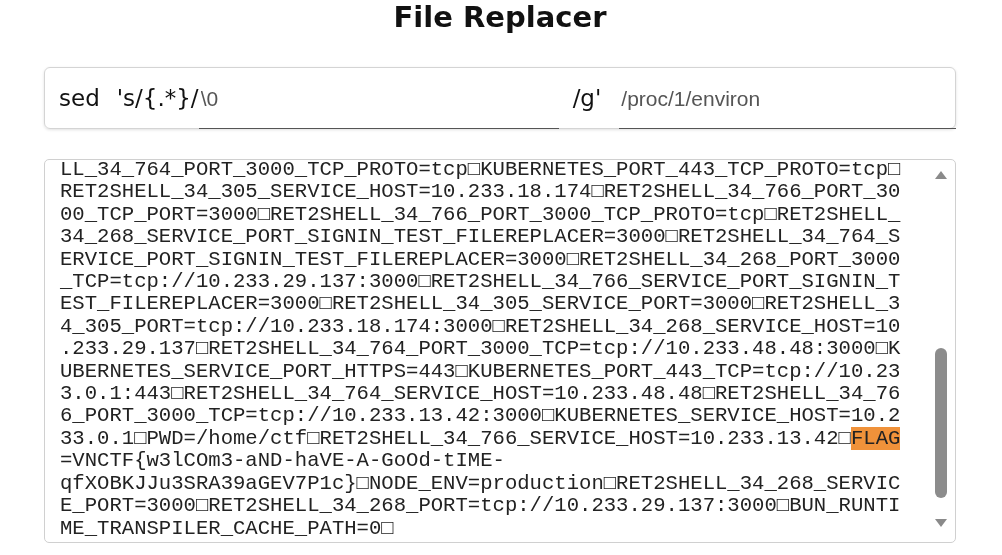  What do you see at coordinates (480, 259) in the screenshot?
I see `output-text: ERVICE_PORT_SIGNIN_TEST_FILEREPLACER=3000□RET2SHELL_34_268_PORT_3000` at bounding box center [480, 259].